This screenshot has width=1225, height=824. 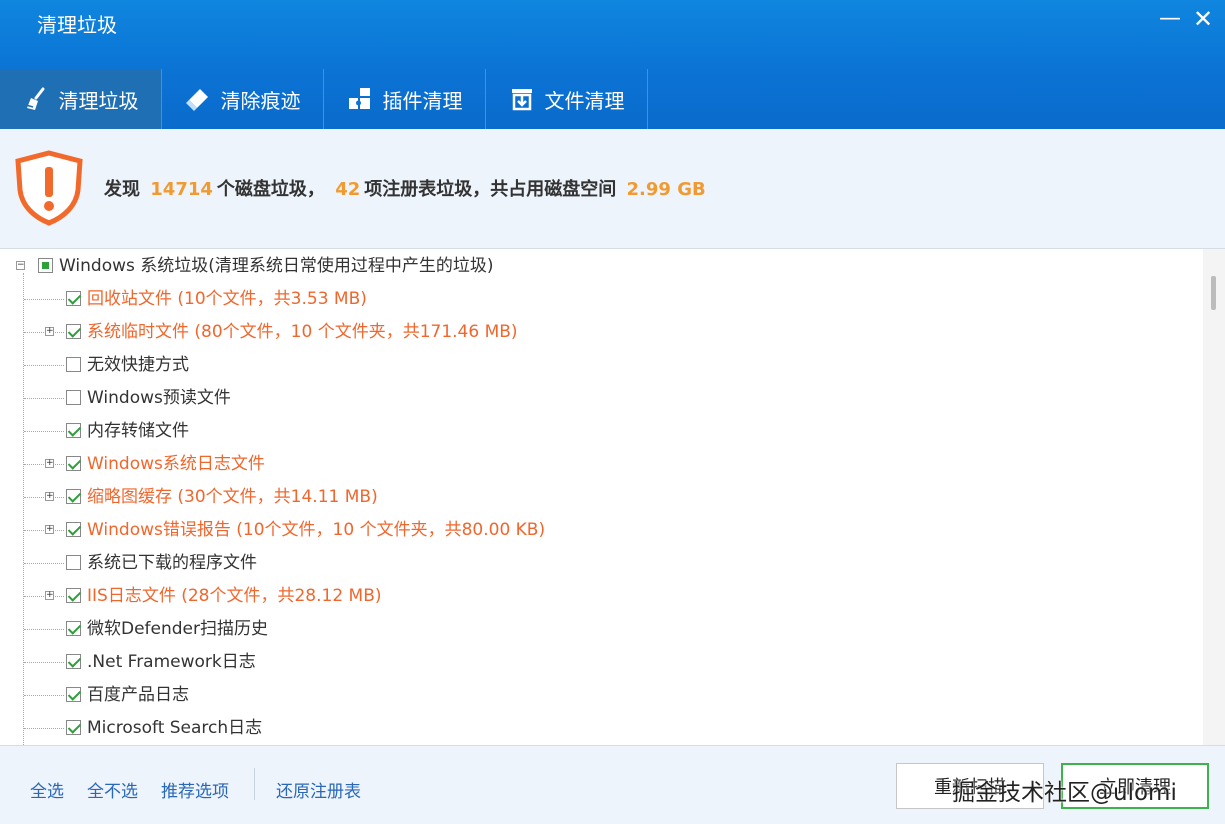 What do you see at coordinates (584, 100) in the screenshot?
I see `tab-label: 文件清理` at bounding box center [584, 100].